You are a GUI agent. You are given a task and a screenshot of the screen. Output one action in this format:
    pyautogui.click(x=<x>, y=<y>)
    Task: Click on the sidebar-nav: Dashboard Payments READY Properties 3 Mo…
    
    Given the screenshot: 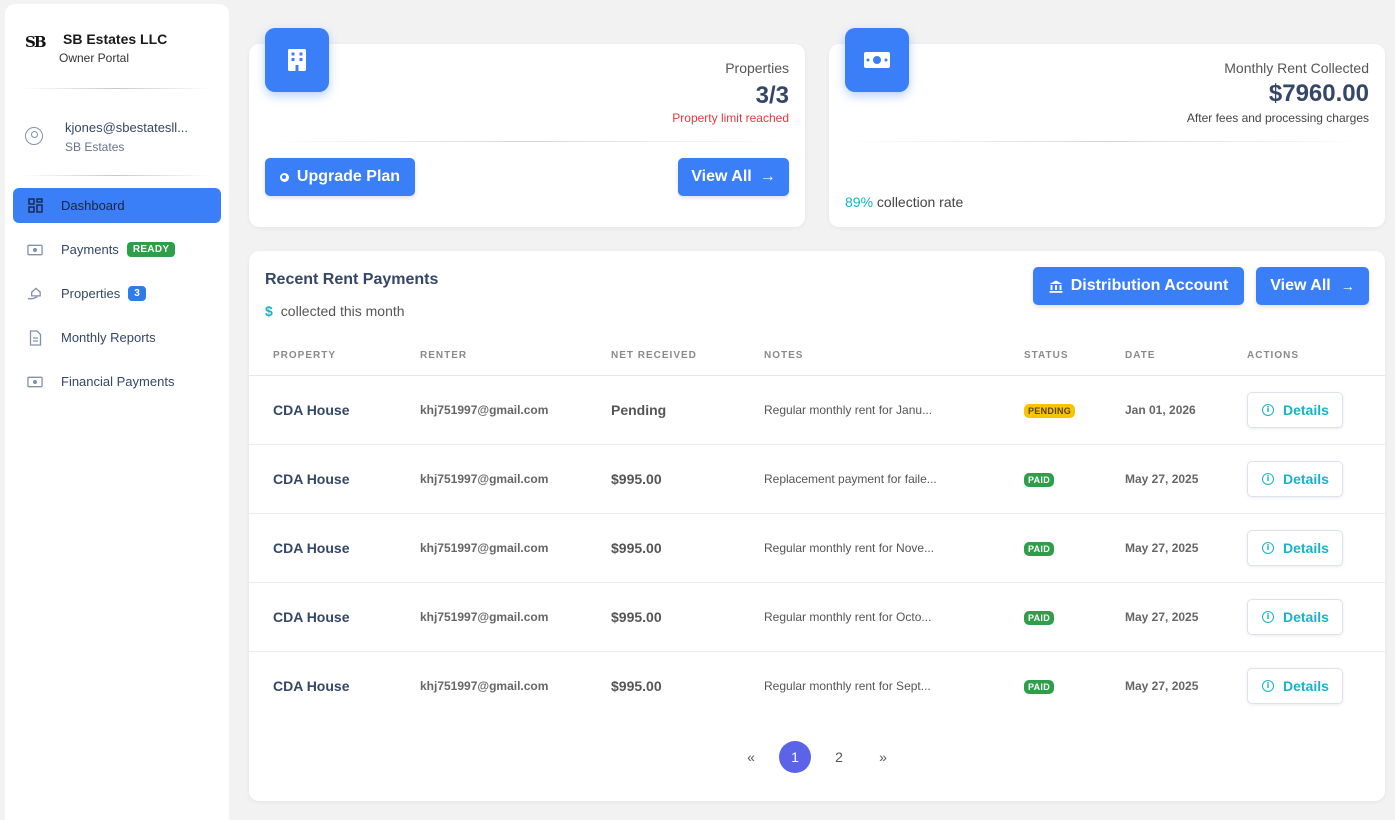 What is the action you would take?
    pyautogui.click(x=117, y=298)
    